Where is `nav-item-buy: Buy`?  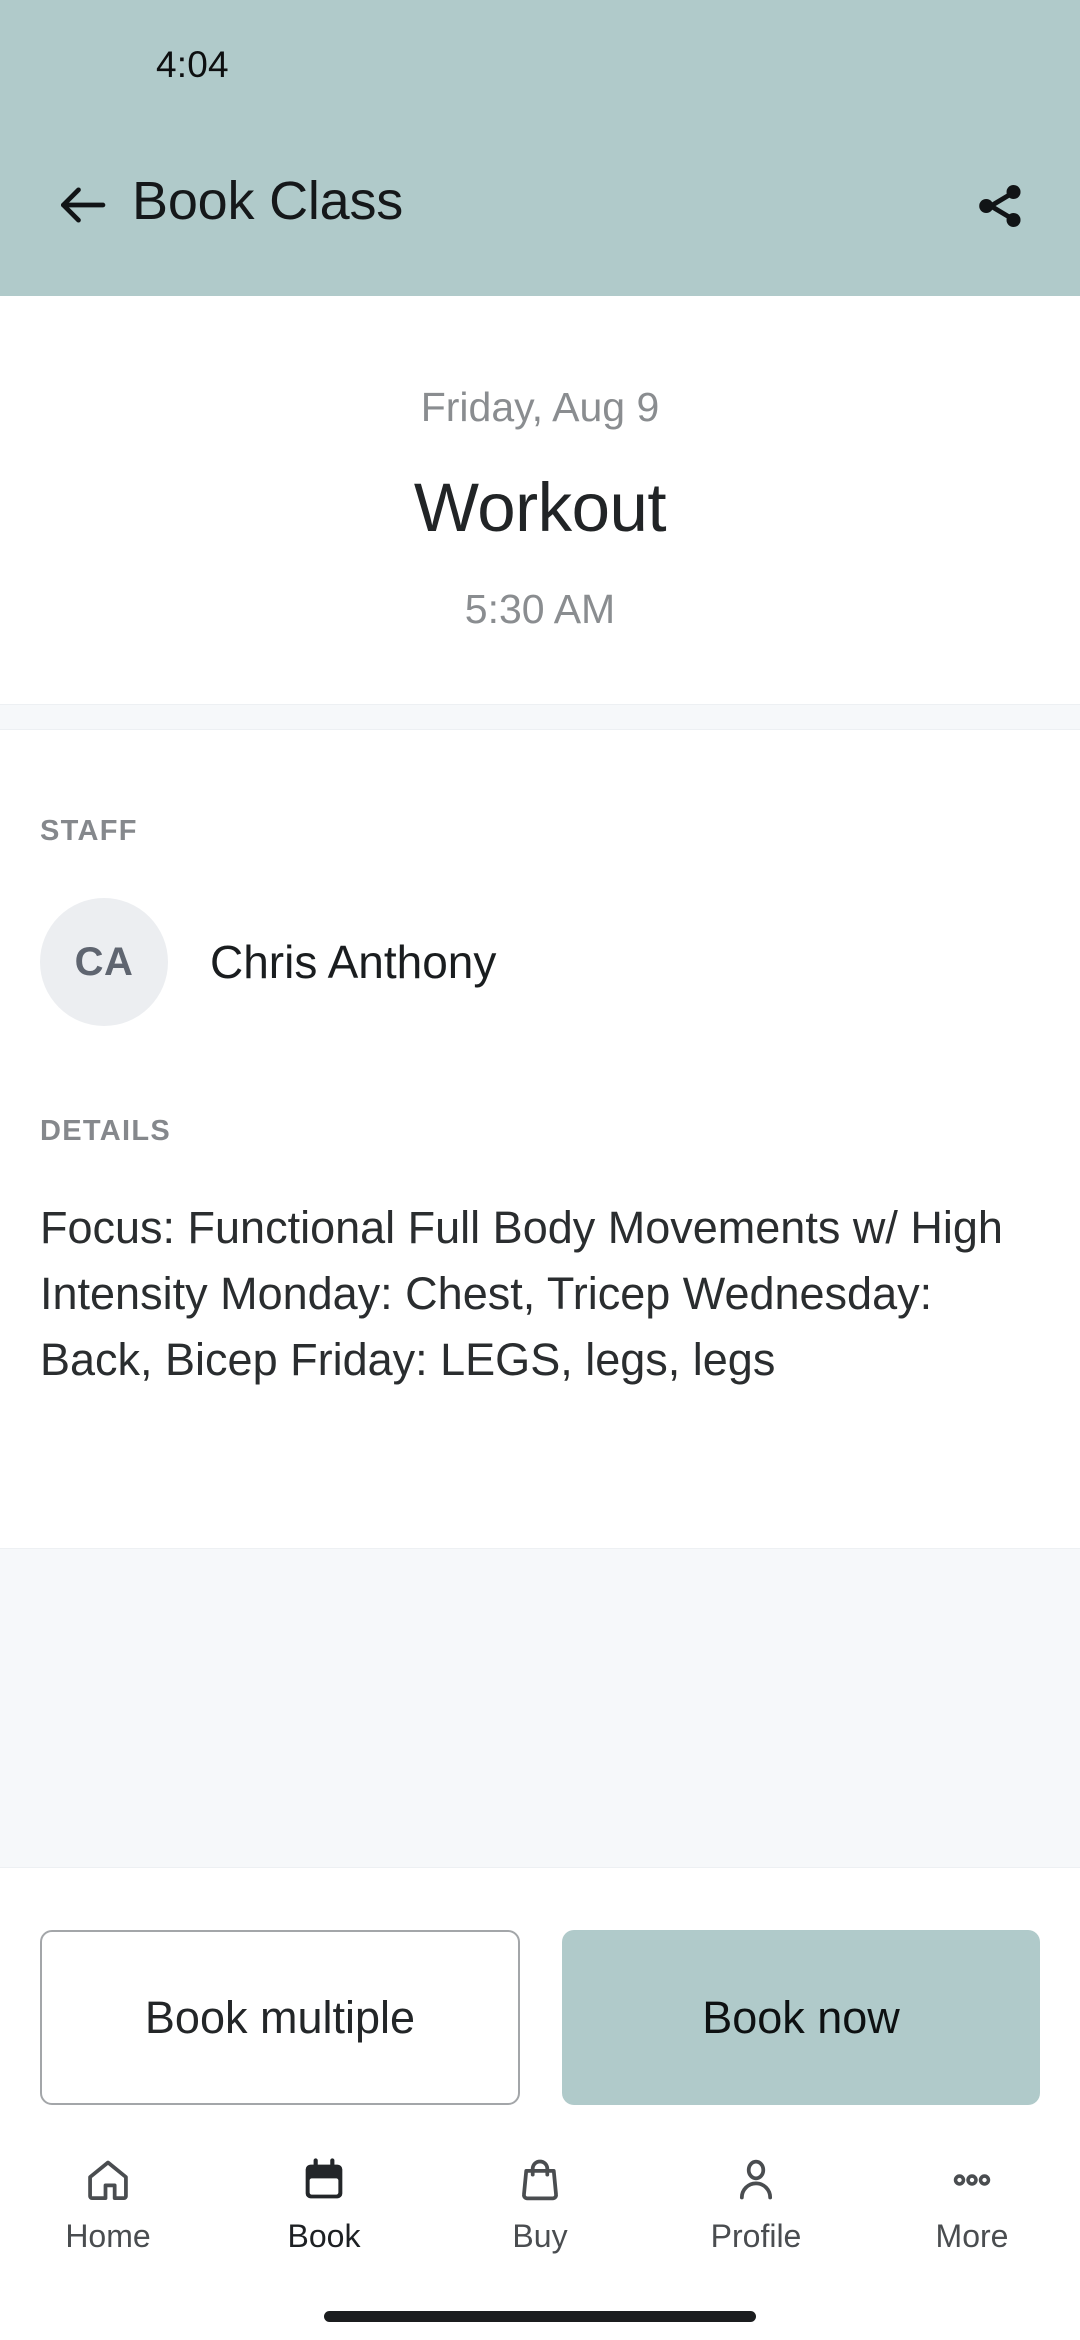 nav-item-buy: Buy is located at coordinates (540, 2209).